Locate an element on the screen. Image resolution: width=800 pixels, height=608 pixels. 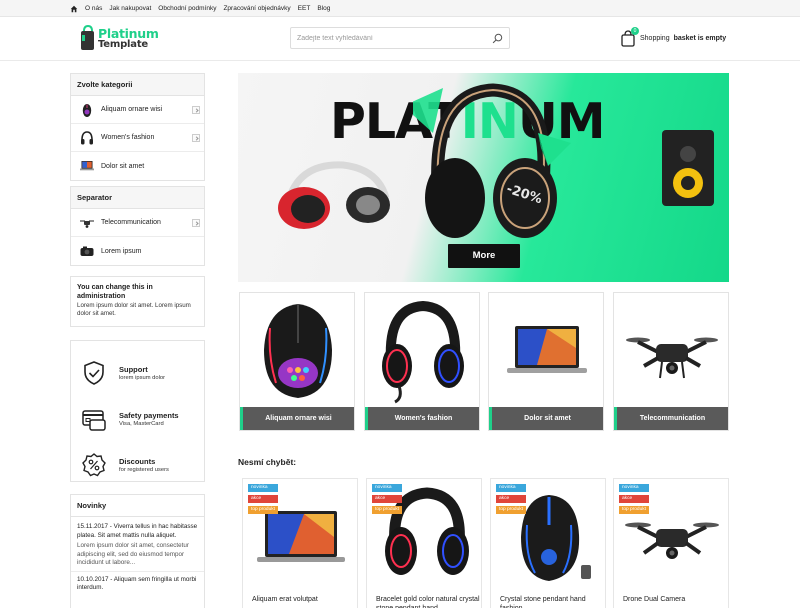
separator-box: Separator Telecommunication Lorem ipsum is located at coordinates (137, 226).